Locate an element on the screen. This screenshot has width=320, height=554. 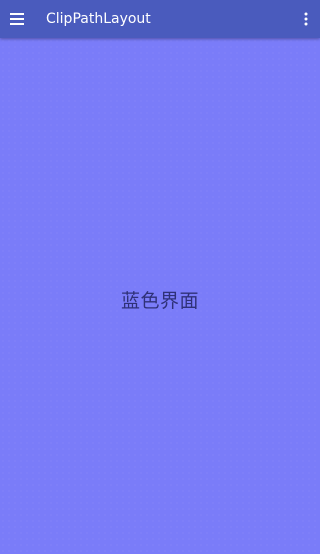
page-title: ClipPathLayout is located at coordinates (98, 19).